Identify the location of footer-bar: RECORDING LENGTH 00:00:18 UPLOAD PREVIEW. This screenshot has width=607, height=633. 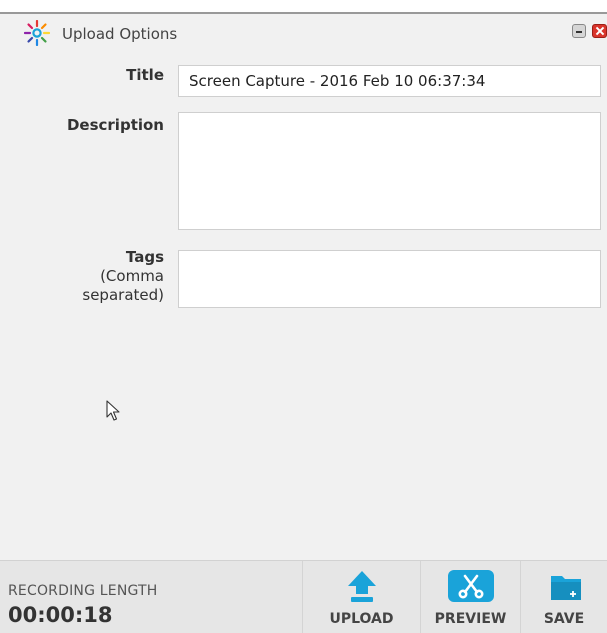
(303, 596).